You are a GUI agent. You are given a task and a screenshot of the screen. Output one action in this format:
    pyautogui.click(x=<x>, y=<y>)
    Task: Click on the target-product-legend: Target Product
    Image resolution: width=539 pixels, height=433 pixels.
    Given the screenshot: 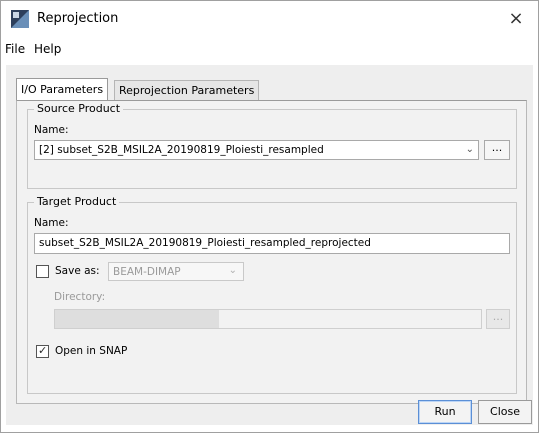 What is the action you would take?
    pyautogui.click(x=77, y=201)
    